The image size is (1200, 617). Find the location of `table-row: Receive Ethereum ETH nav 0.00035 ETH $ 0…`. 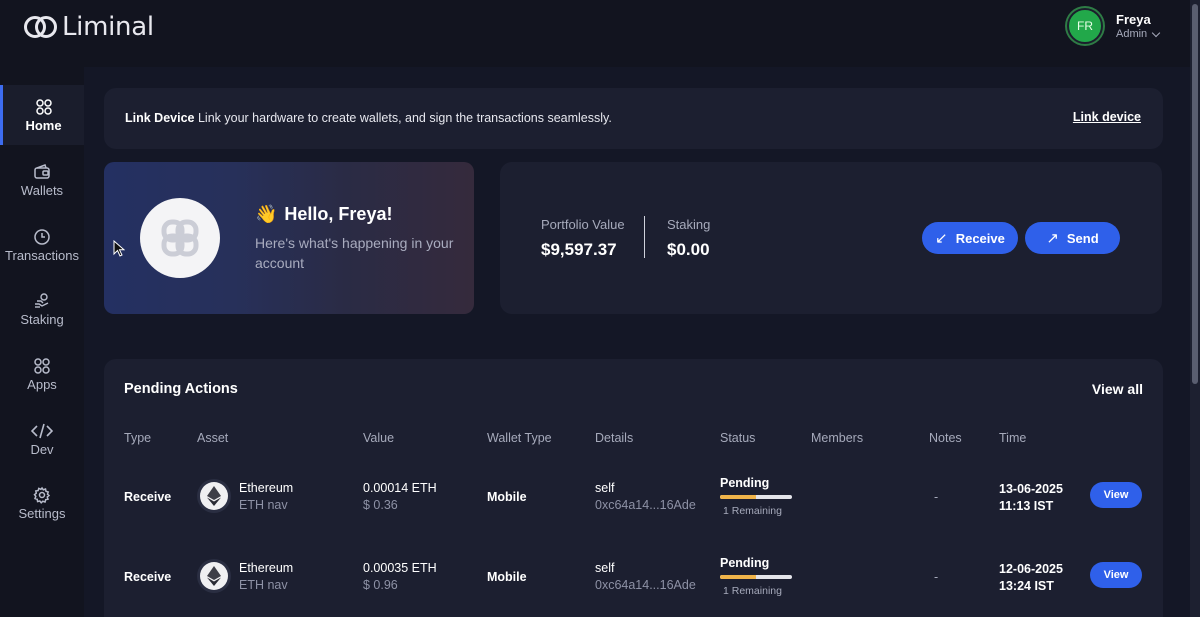

table-row: Receive Ethereum ETH nav 0.00035 ETH $ 0… is located at coordinates (633, 584).